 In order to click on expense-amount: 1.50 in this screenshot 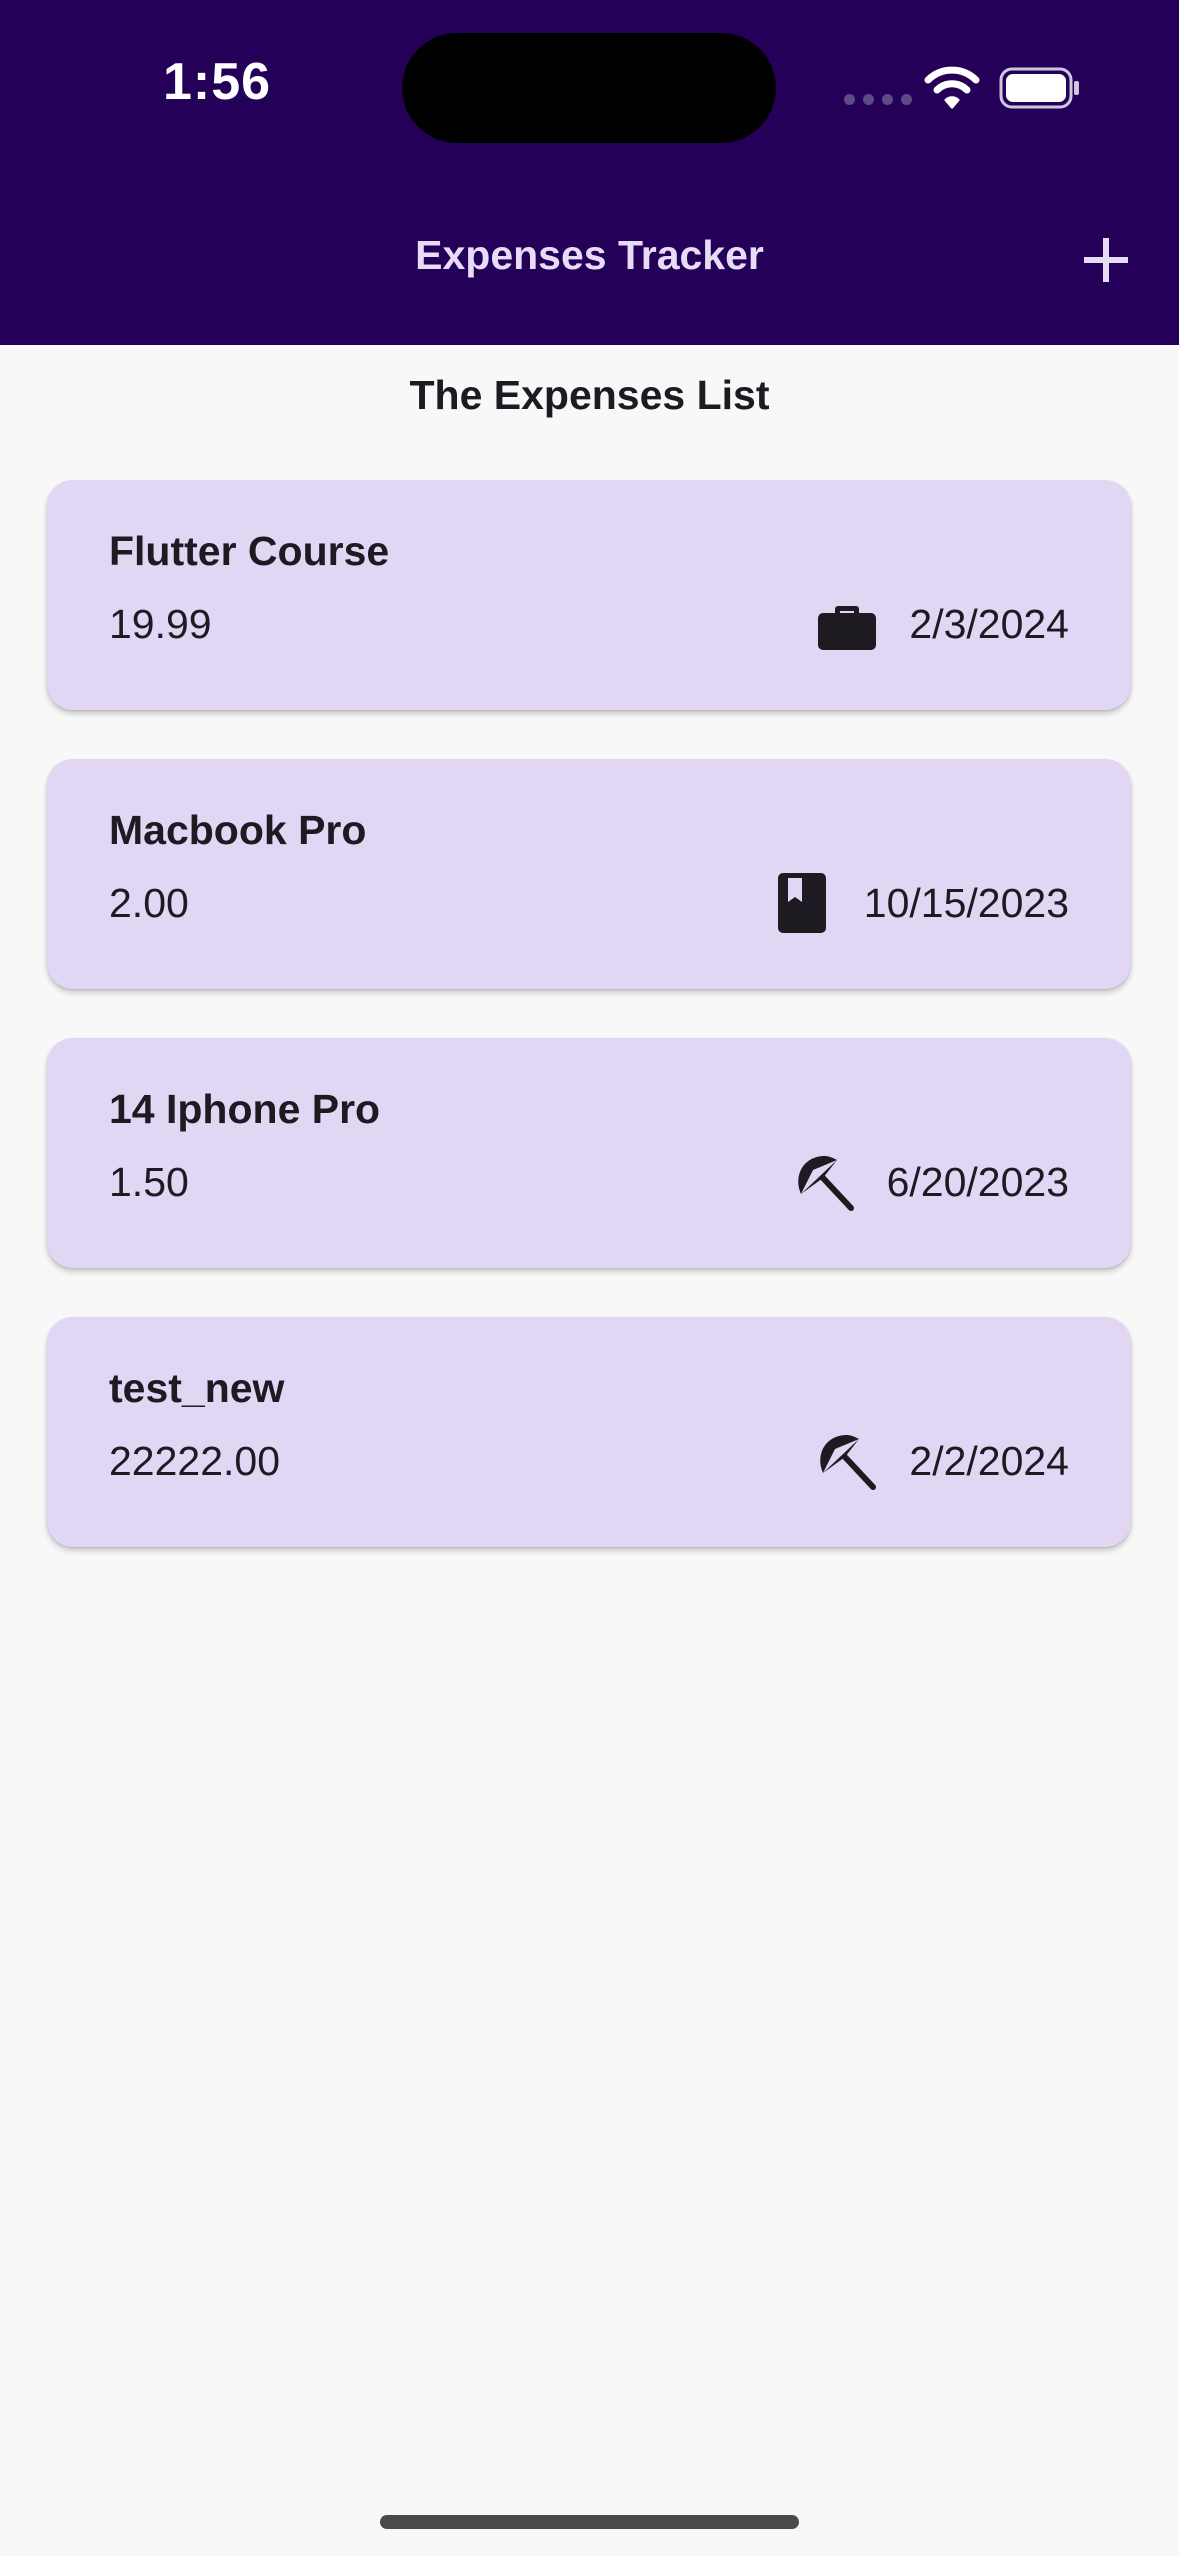, I will do `click(149, 1182)`.